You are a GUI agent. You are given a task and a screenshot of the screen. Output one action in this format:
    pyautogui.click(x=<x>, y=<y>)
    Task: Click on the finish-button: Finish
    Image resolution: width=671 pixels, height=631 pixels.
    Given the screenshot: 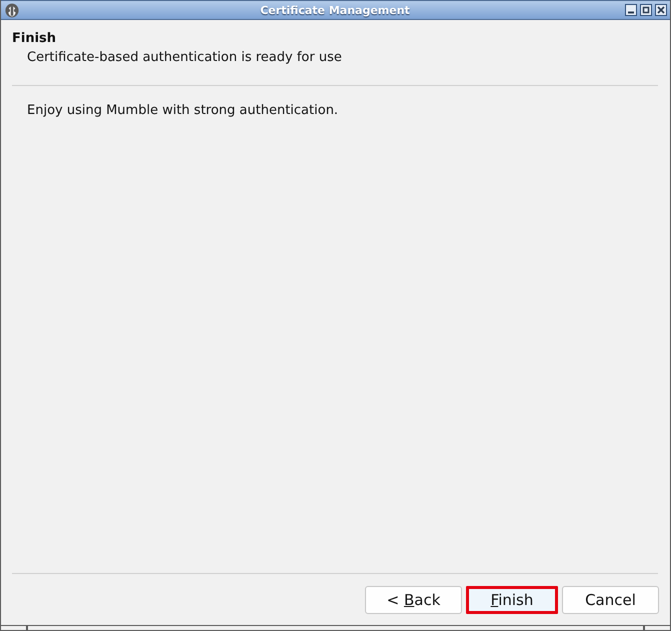 What is the action you would take?
    pyautogui.click(x=512, y=600)
    